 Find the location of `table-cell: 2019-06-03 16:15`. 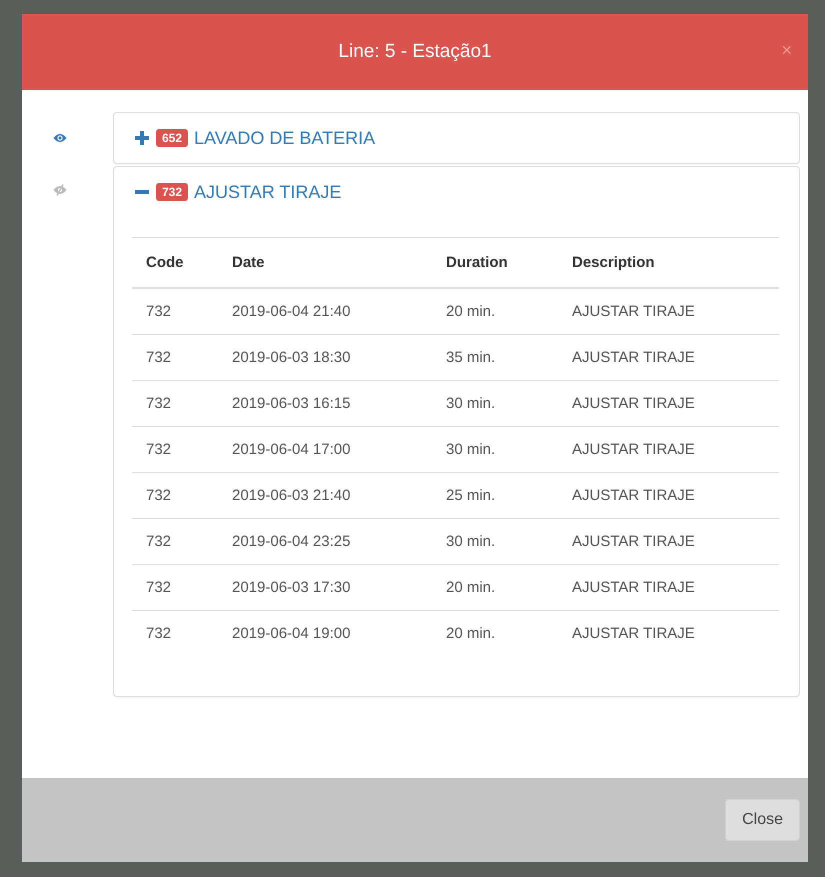

table-cell: 2019-06-03 16:15 is located at coordinates (325, 403).